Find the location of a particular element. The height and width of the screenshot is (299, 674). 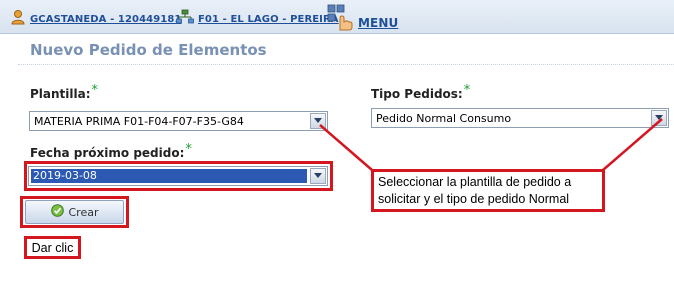

menu-link: MENU is located at coordinates (378, 23).